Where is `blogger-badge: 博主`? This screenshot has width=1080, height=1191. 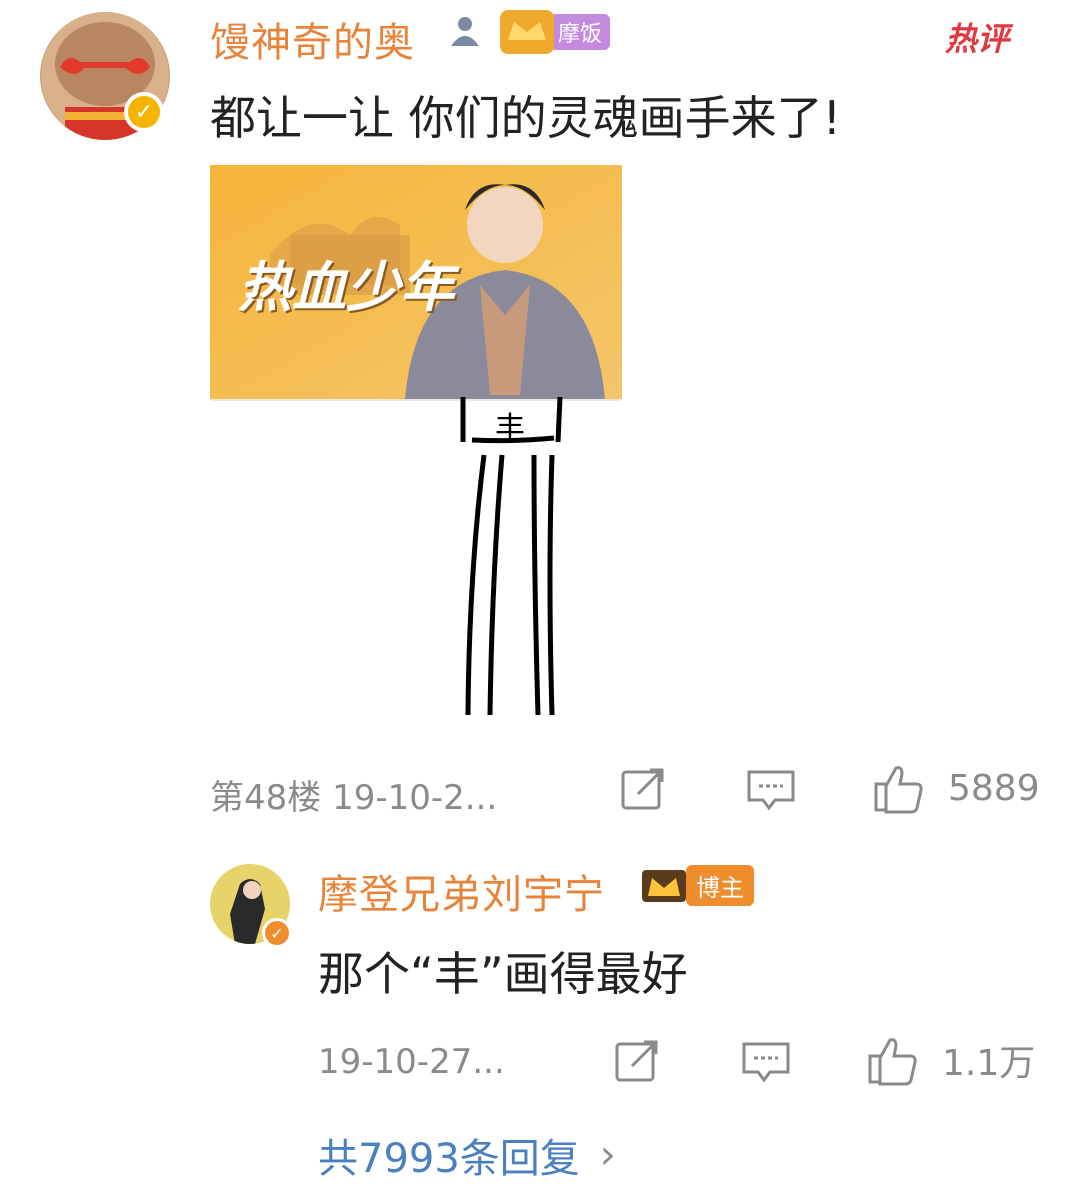
blogger-badge: 博主 is located at coordinates (697, 885).